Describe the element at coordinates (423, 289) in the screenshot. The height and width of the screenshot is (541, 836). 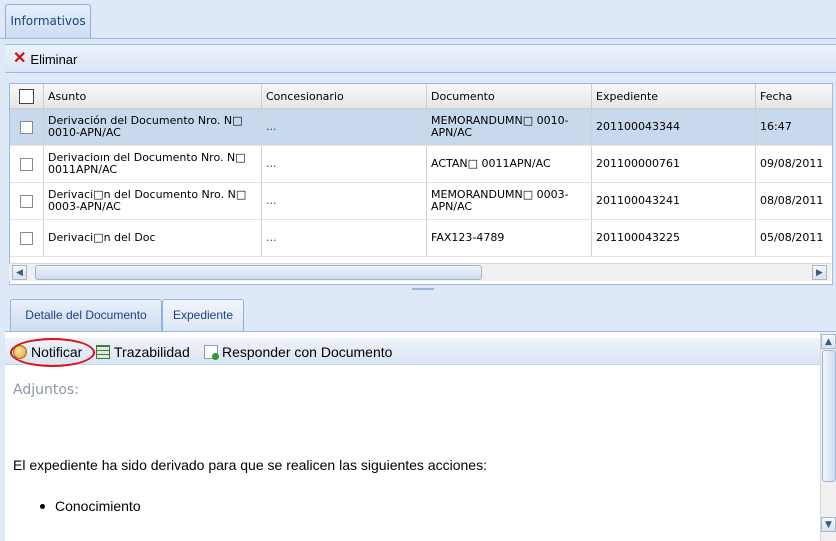
I see `splitter-grip-icon` at that location.